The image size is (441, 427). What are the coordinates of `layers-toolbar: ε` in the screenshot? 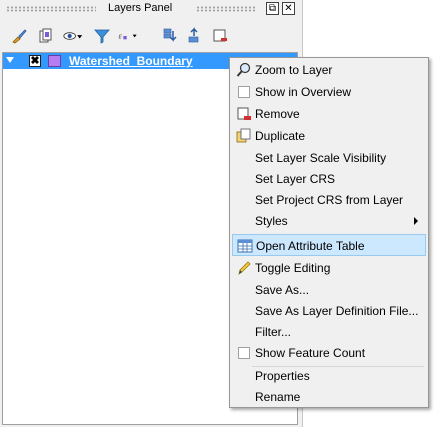 It's located at (150, 36).